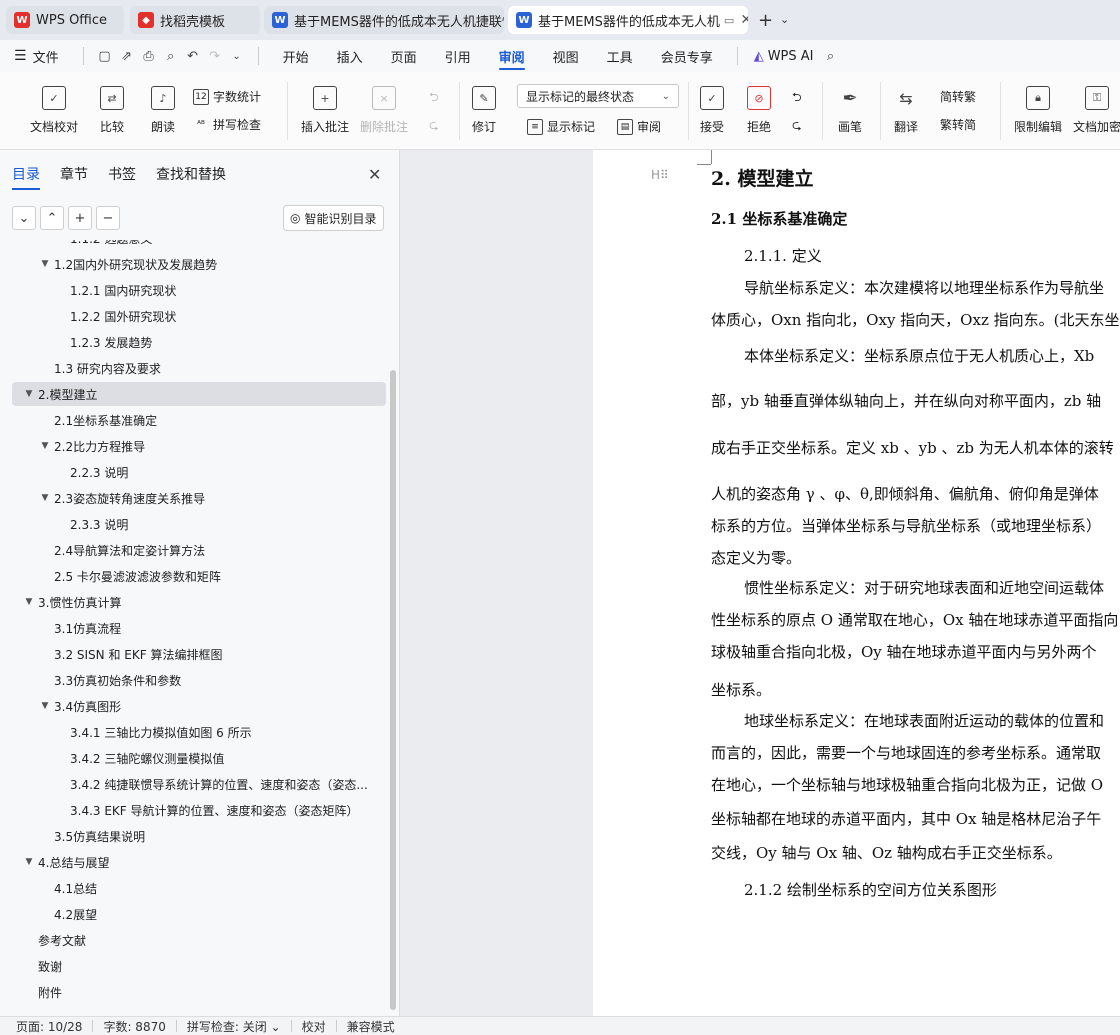  What do you see at coordinates (831, 56) in the screenshot?
I see `search-icon: ⌕` at bounding box center [831, 56].